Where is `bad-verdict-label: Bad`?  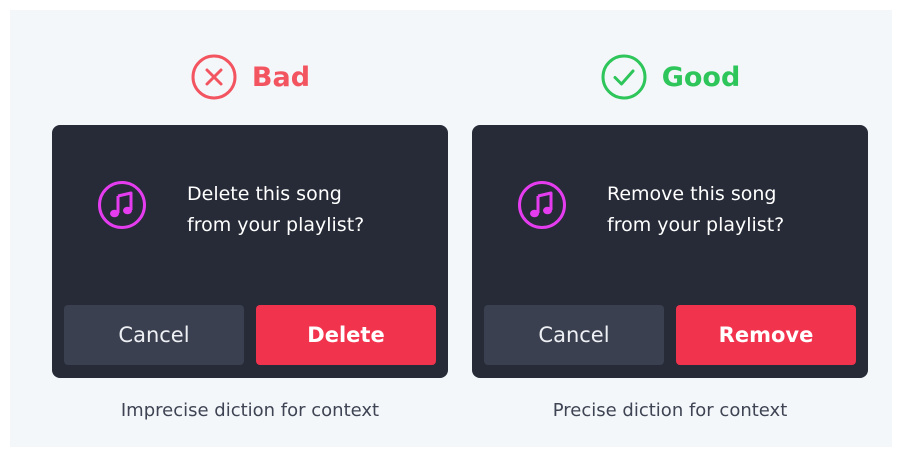
bad-verdict-label: Bad is located at coordinates (281, 77).